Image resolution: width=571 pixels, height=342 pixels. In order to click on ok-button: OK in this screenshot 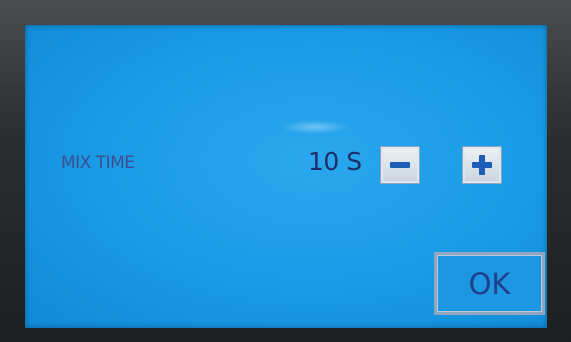, I will do `click(489, 283)`.